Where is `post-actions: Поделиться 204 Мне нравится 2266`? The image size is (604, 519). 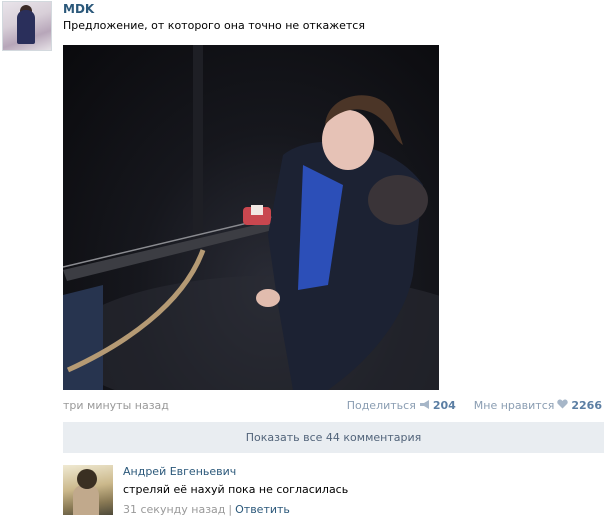
post-actions: Поделиться 204 Мне нравится 2266 is located at coordinates (474, 405).